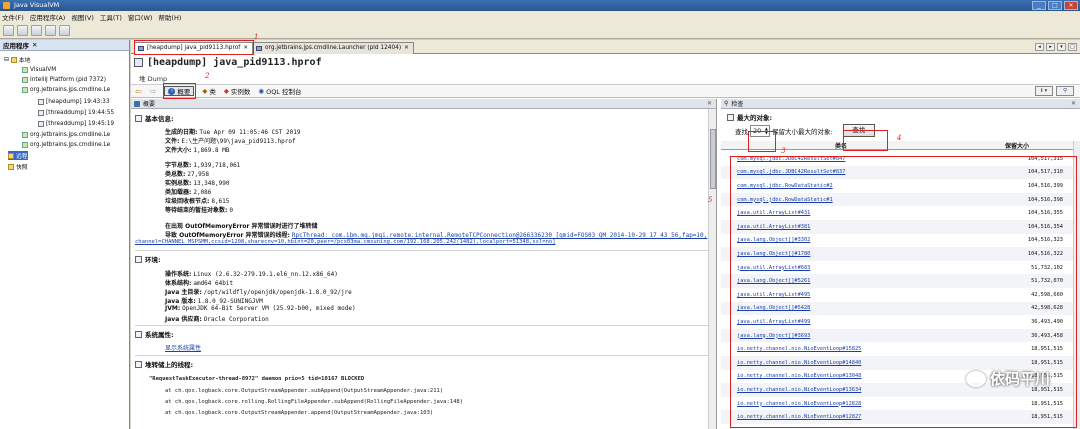 The height and width of the screenshot is (429, 1080). Describe the element at coordinates (199, 283) in the screenshot. I see `env-row: 体系结构: amd64 64bit` at that location.